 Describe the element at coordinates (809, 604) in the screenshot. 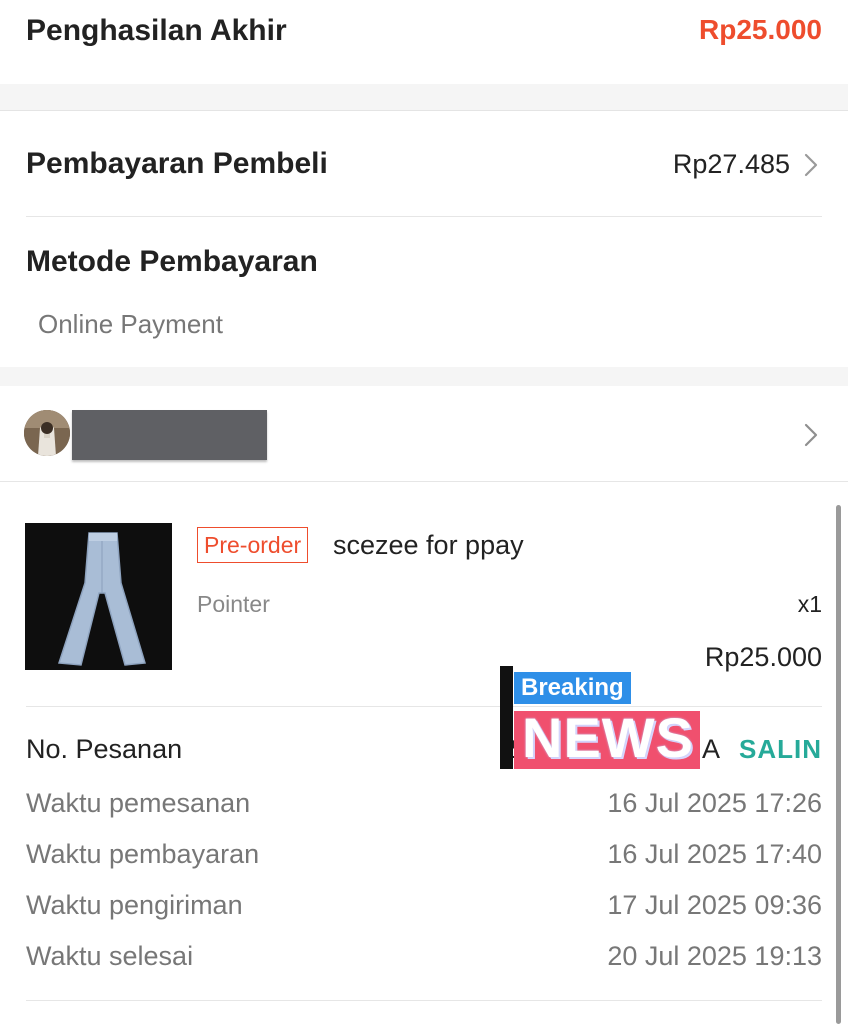

I see `product-quantity: x1` at that location.